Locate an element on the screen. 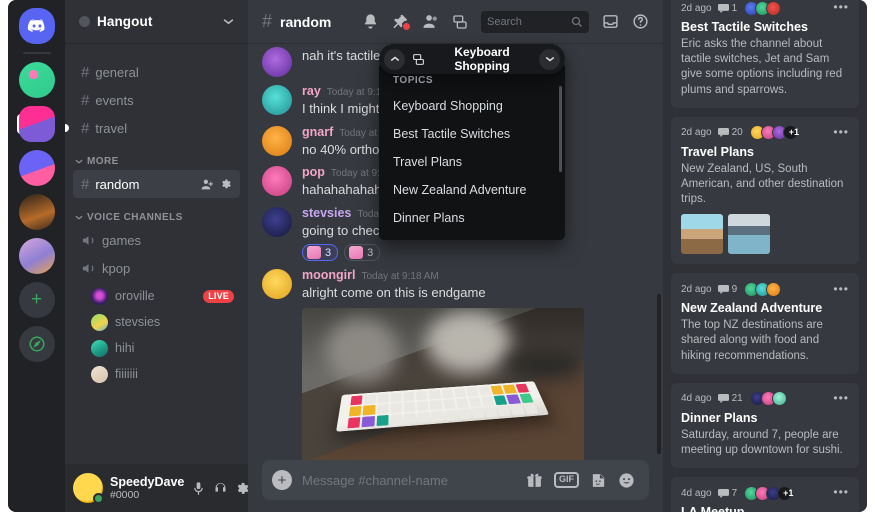 This screenshot has width=875, height=519. thread-image-lake is located at coordinates (749, 234).